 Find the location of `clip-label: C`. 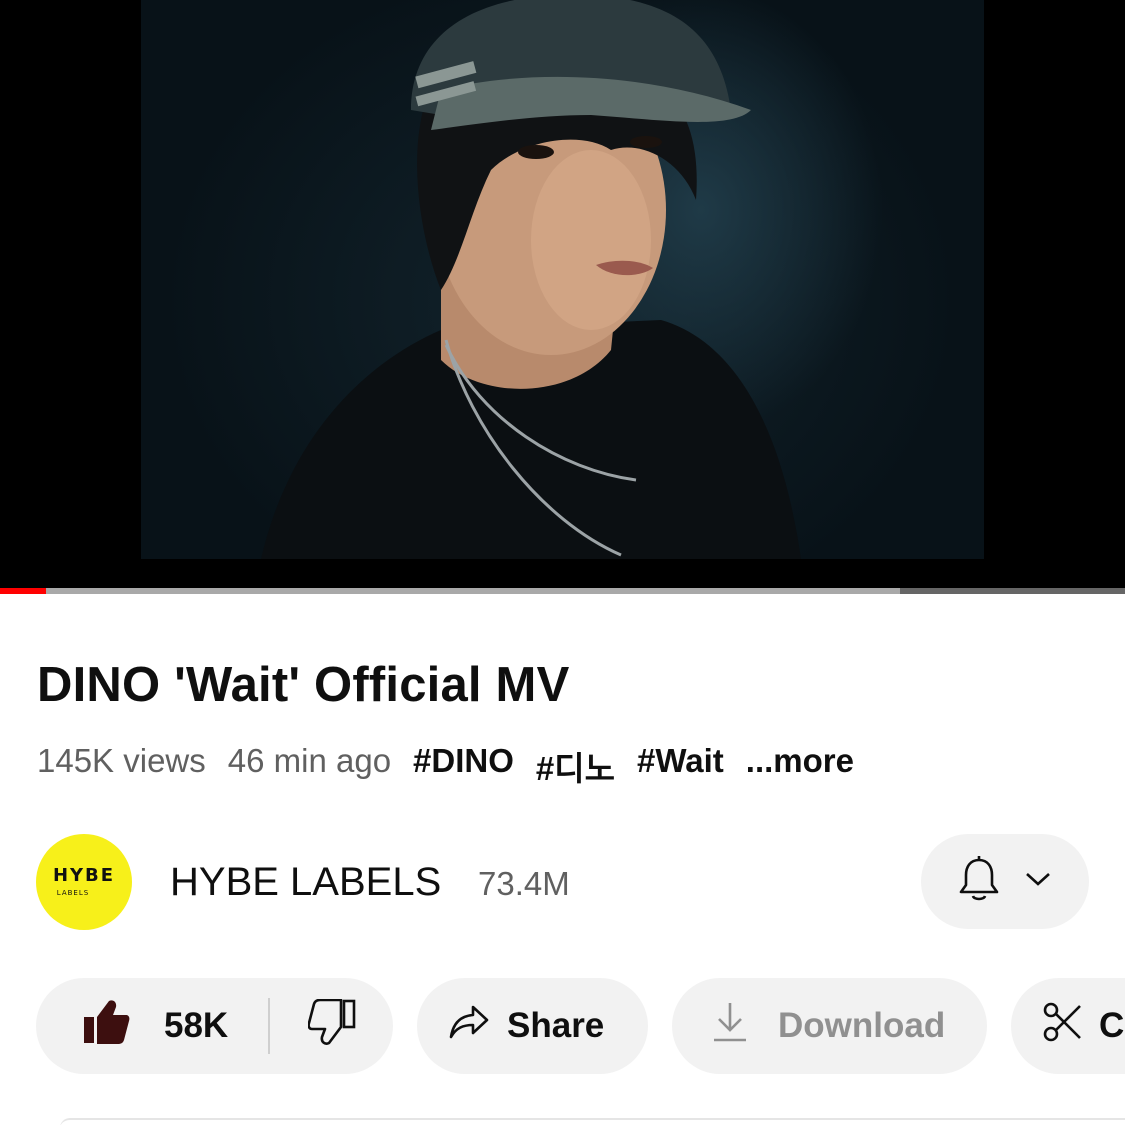

clip-label: C is located at coordinates (1112, 1025).